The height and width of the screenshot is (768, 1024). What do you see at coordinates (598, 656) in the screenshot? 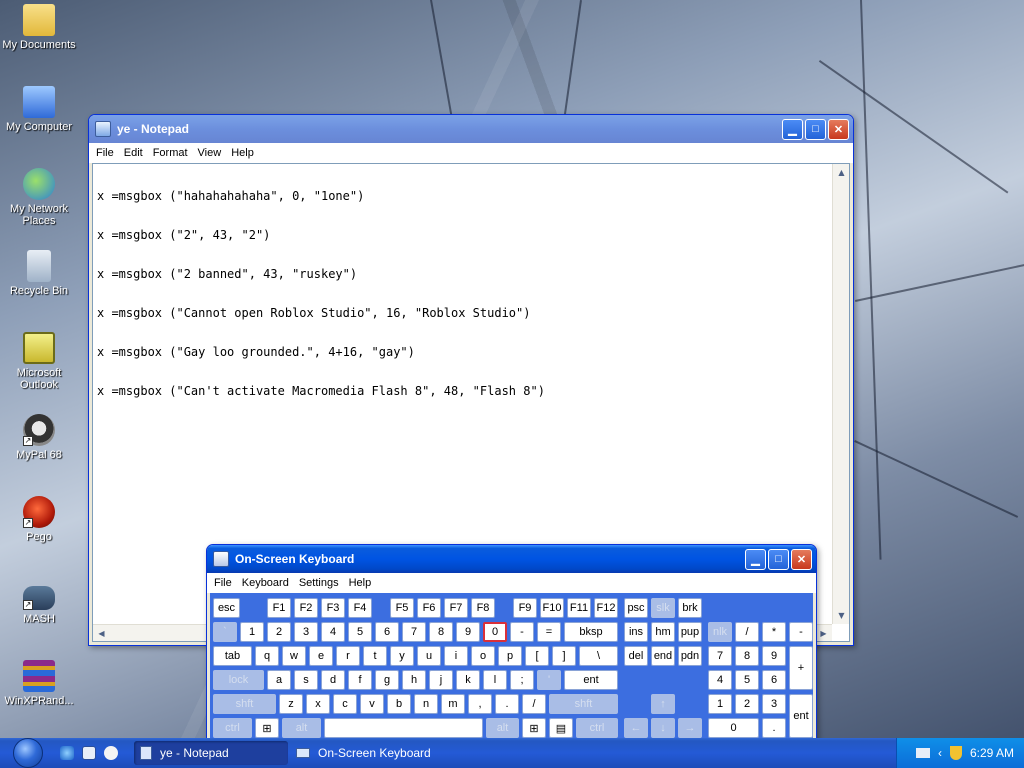
I see `key-tab-13: \` at bounding box center [598, 656].